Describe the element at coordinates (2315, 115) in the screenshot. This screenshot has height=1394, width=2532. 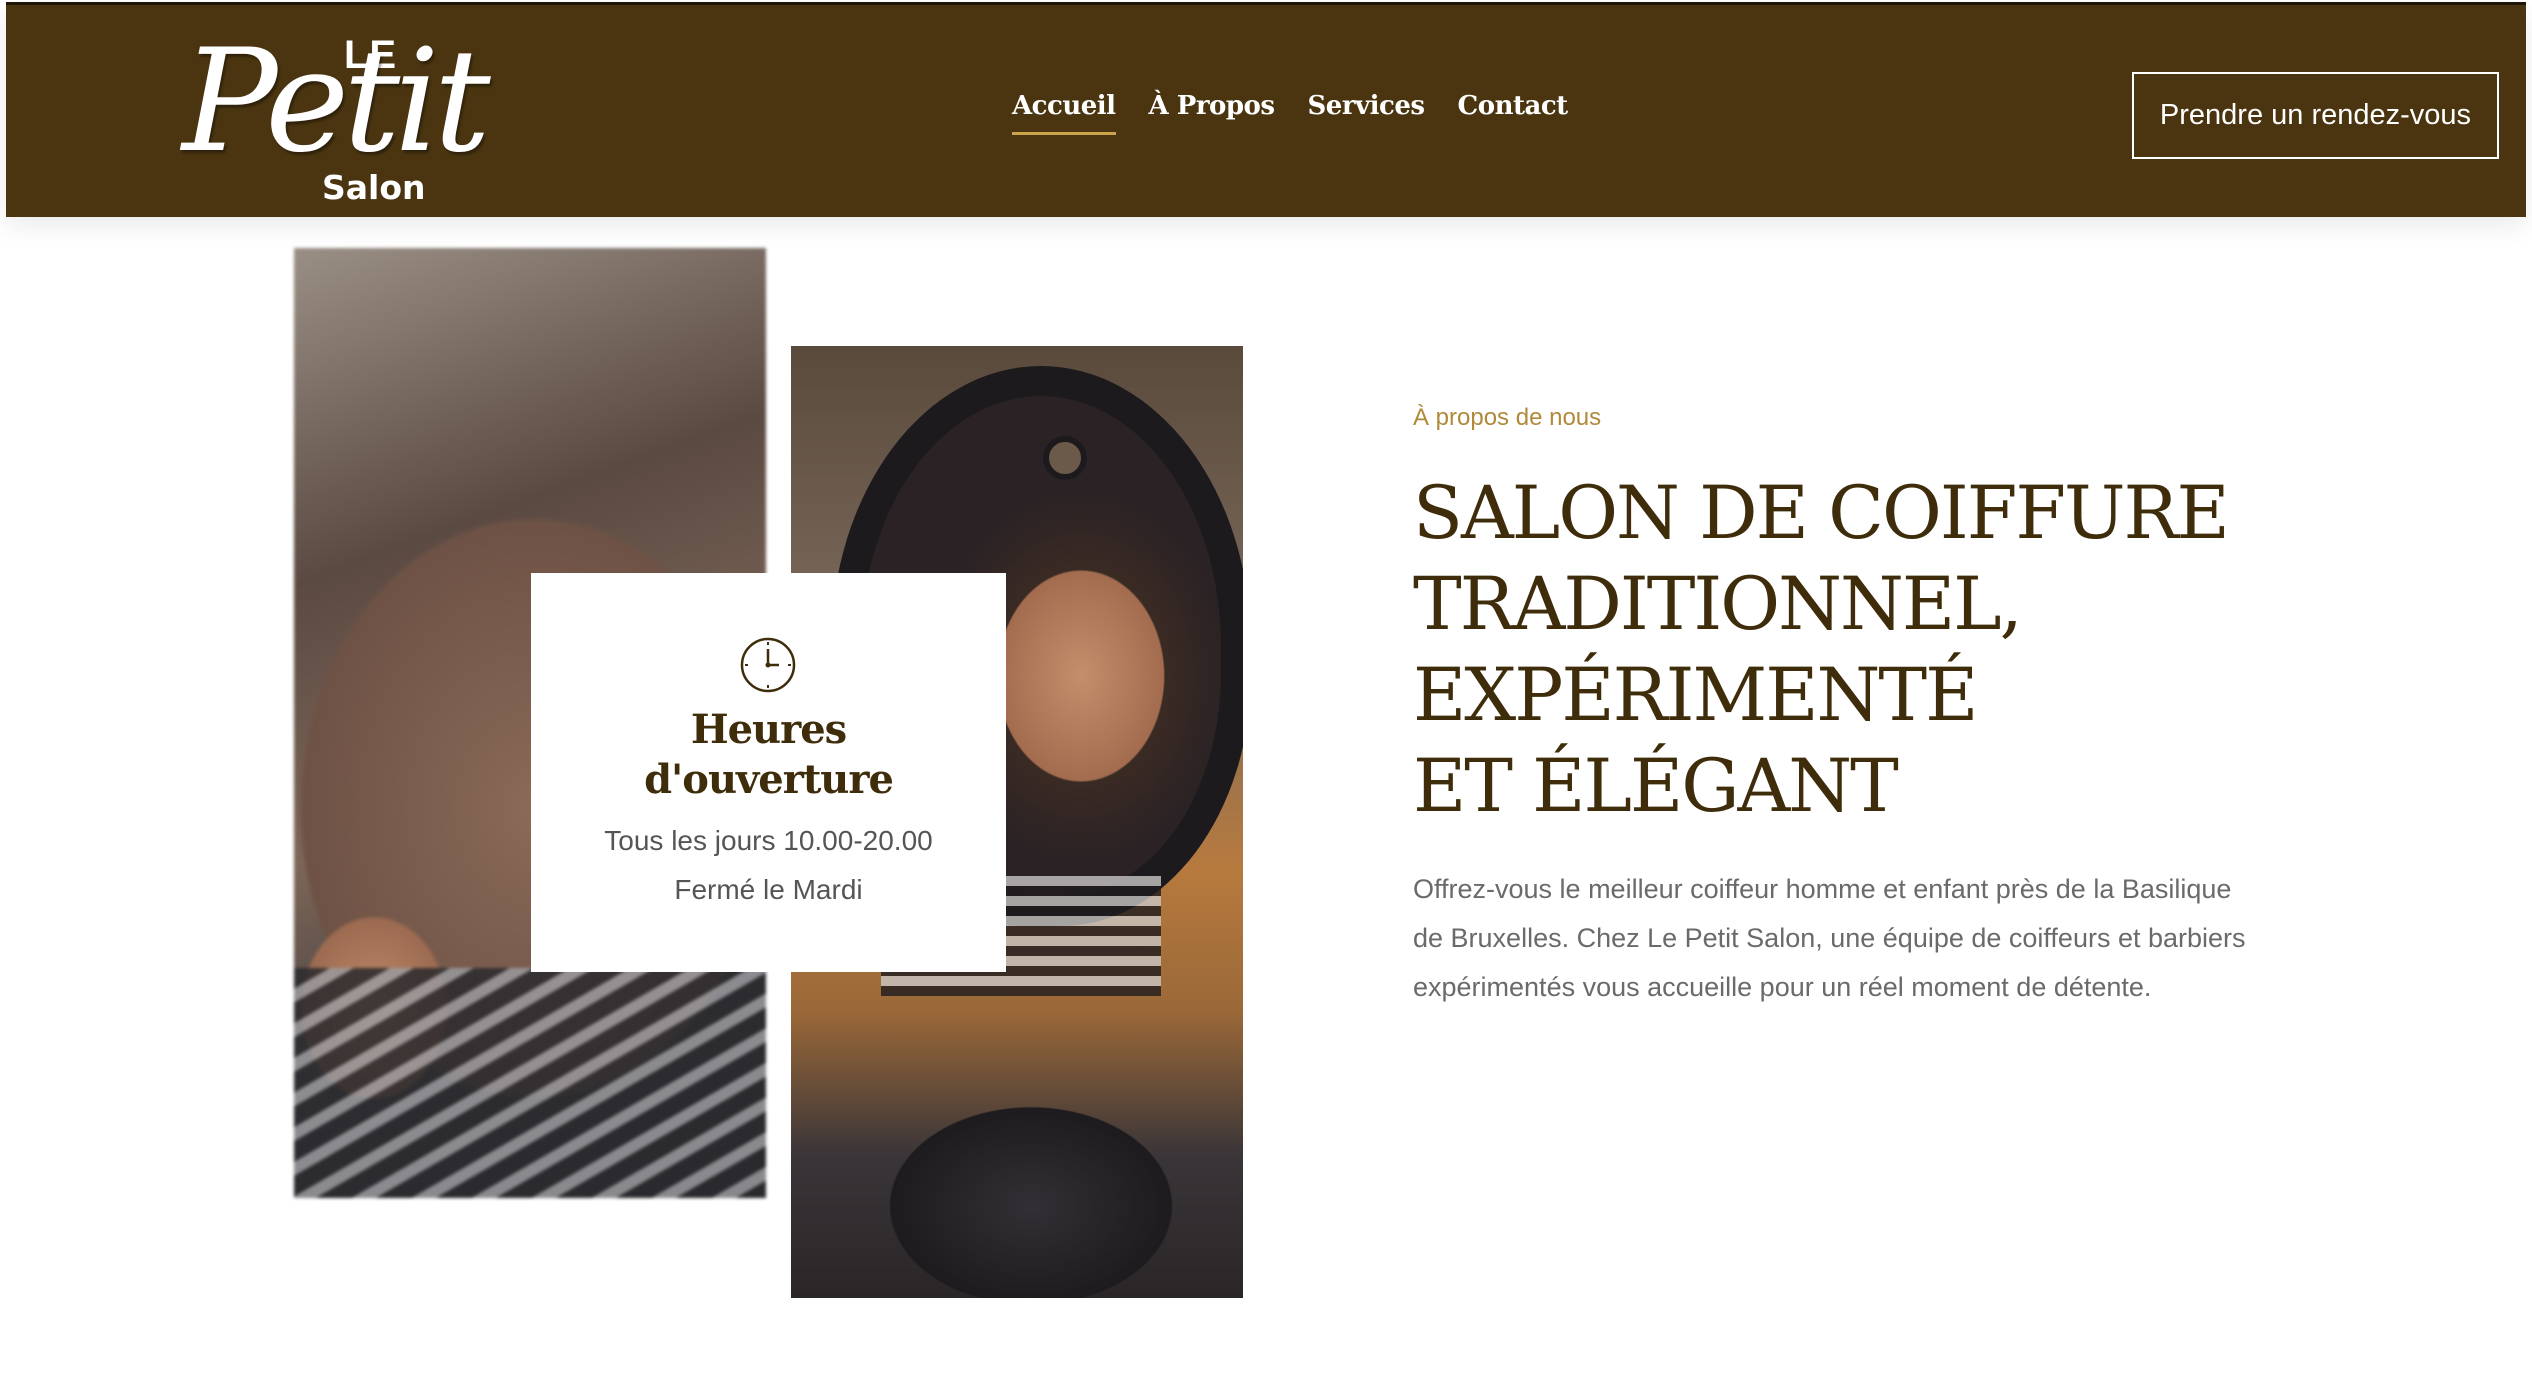
I see `book-appointment-button: Prendre un rendez-vous` at that location.